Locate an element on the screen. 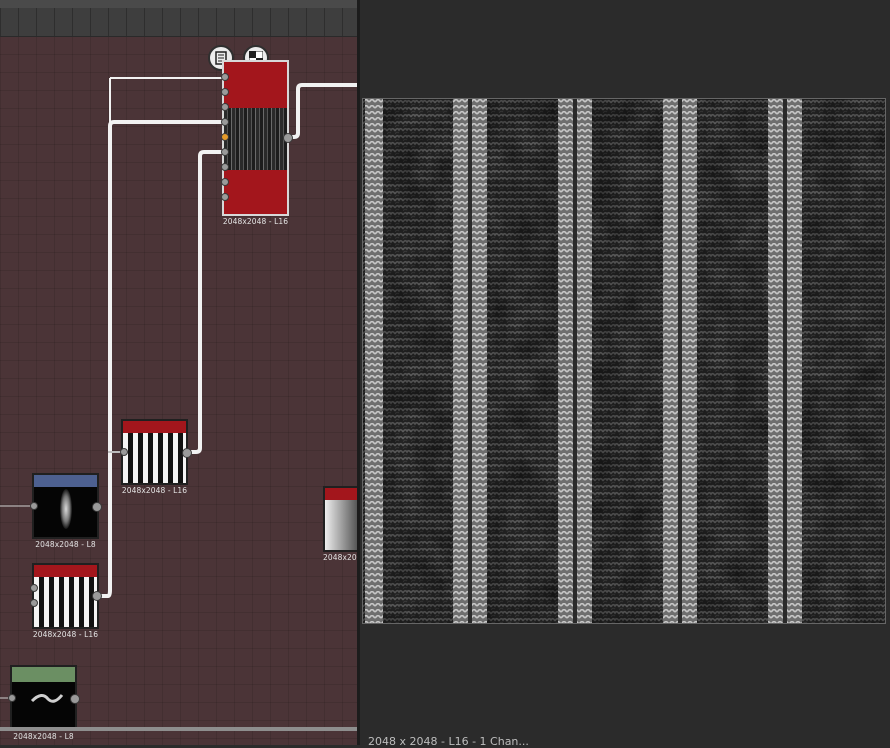 The height and width of the screenshot is (748, 890). stripes-node-bottom: 2048x2048 - L16 is located at coordinates (66, 601).